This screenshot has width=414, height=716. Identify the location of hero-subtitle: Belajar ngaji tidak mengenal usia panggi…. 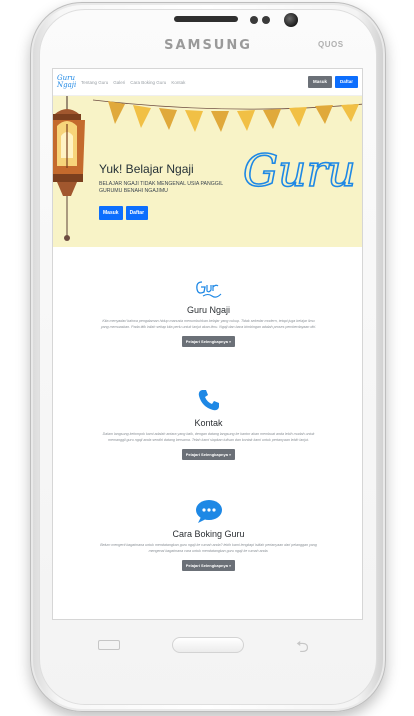
(161, 187).